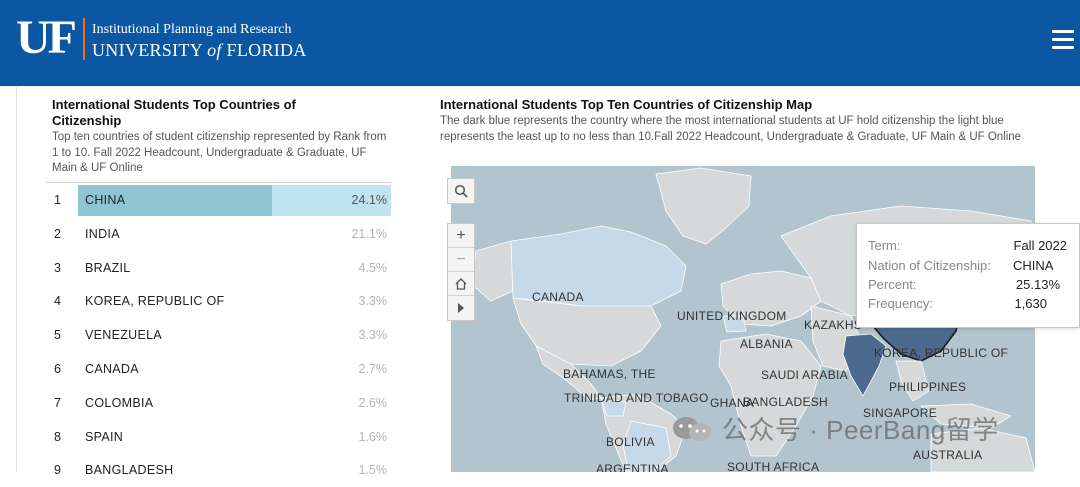 Image resolution: width=1080 pixels, height=487 pixels. Describe the element at coordinates (218, 437) in the screenshot. I see `table-row: 8 SPAIN 1.6%` at that location.